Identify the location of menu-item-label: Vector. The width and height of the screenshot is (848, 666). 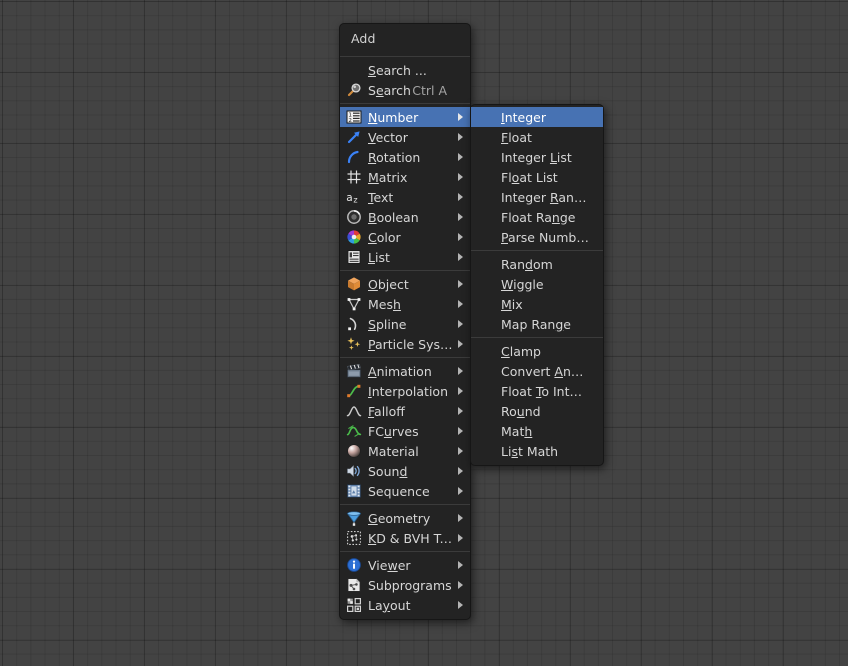
(388, 137).